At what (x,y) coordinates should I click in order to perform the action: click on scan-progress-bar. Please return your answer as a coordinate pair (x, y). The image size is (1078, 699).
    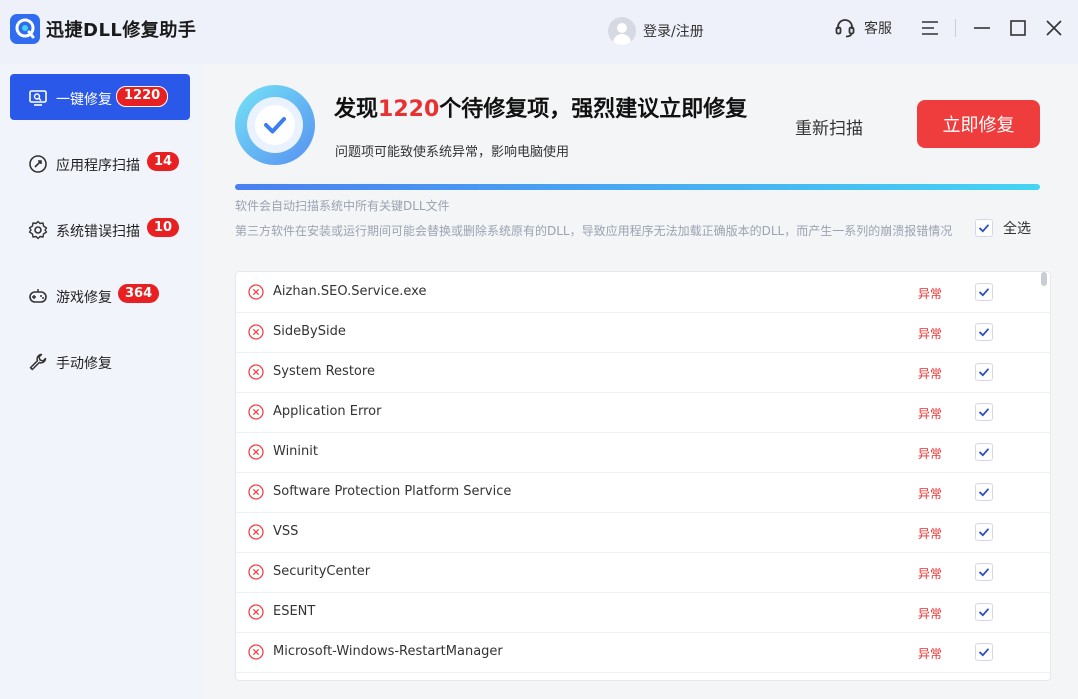
    Looking at the image, I should click on (637, 187).